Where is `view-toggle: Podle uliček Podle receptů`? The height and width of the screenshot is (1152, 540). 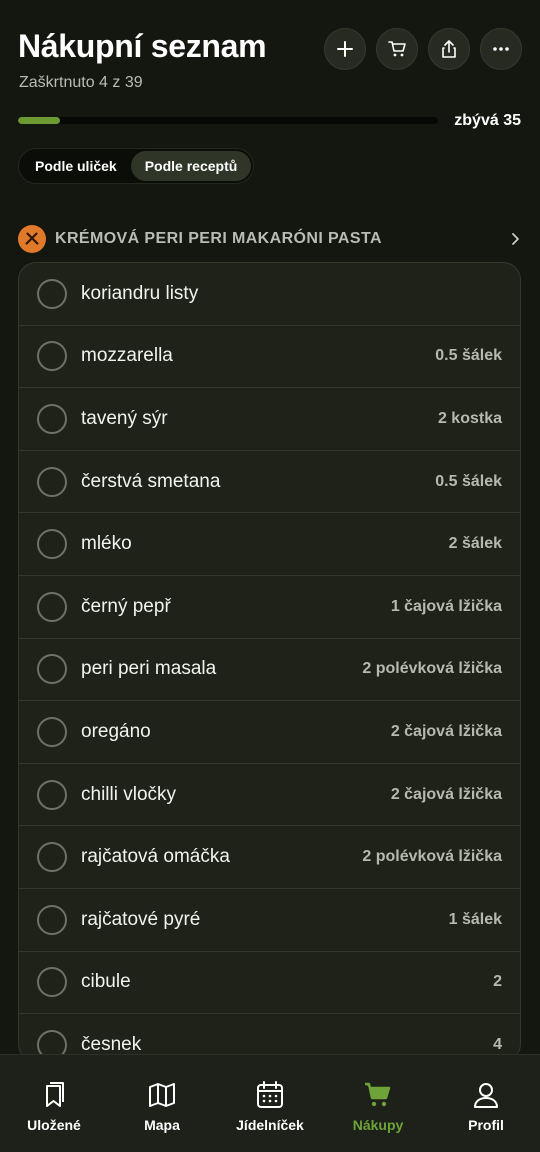 view-toggle: Podle uliček Podle receptů is located at coordinates (136, 166).